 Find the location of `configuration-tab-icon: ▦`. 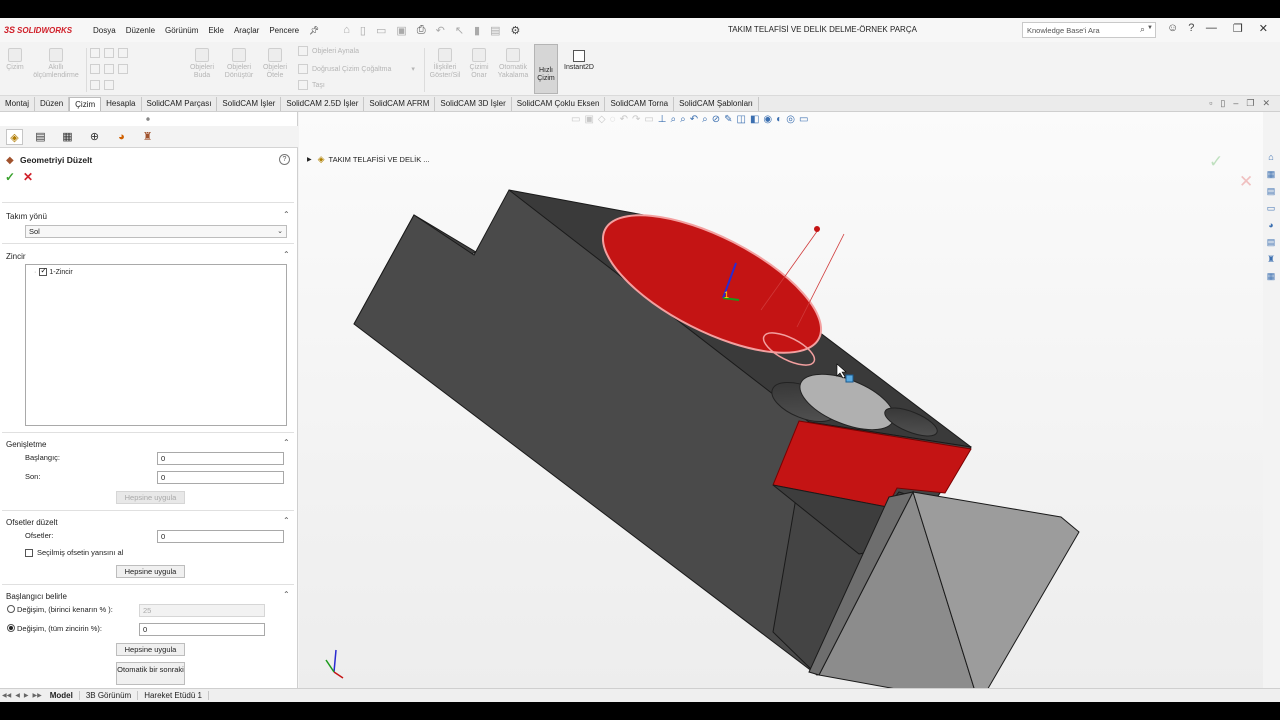

configuration-tab-icon: ▦ is located at coordinates (67, 137).